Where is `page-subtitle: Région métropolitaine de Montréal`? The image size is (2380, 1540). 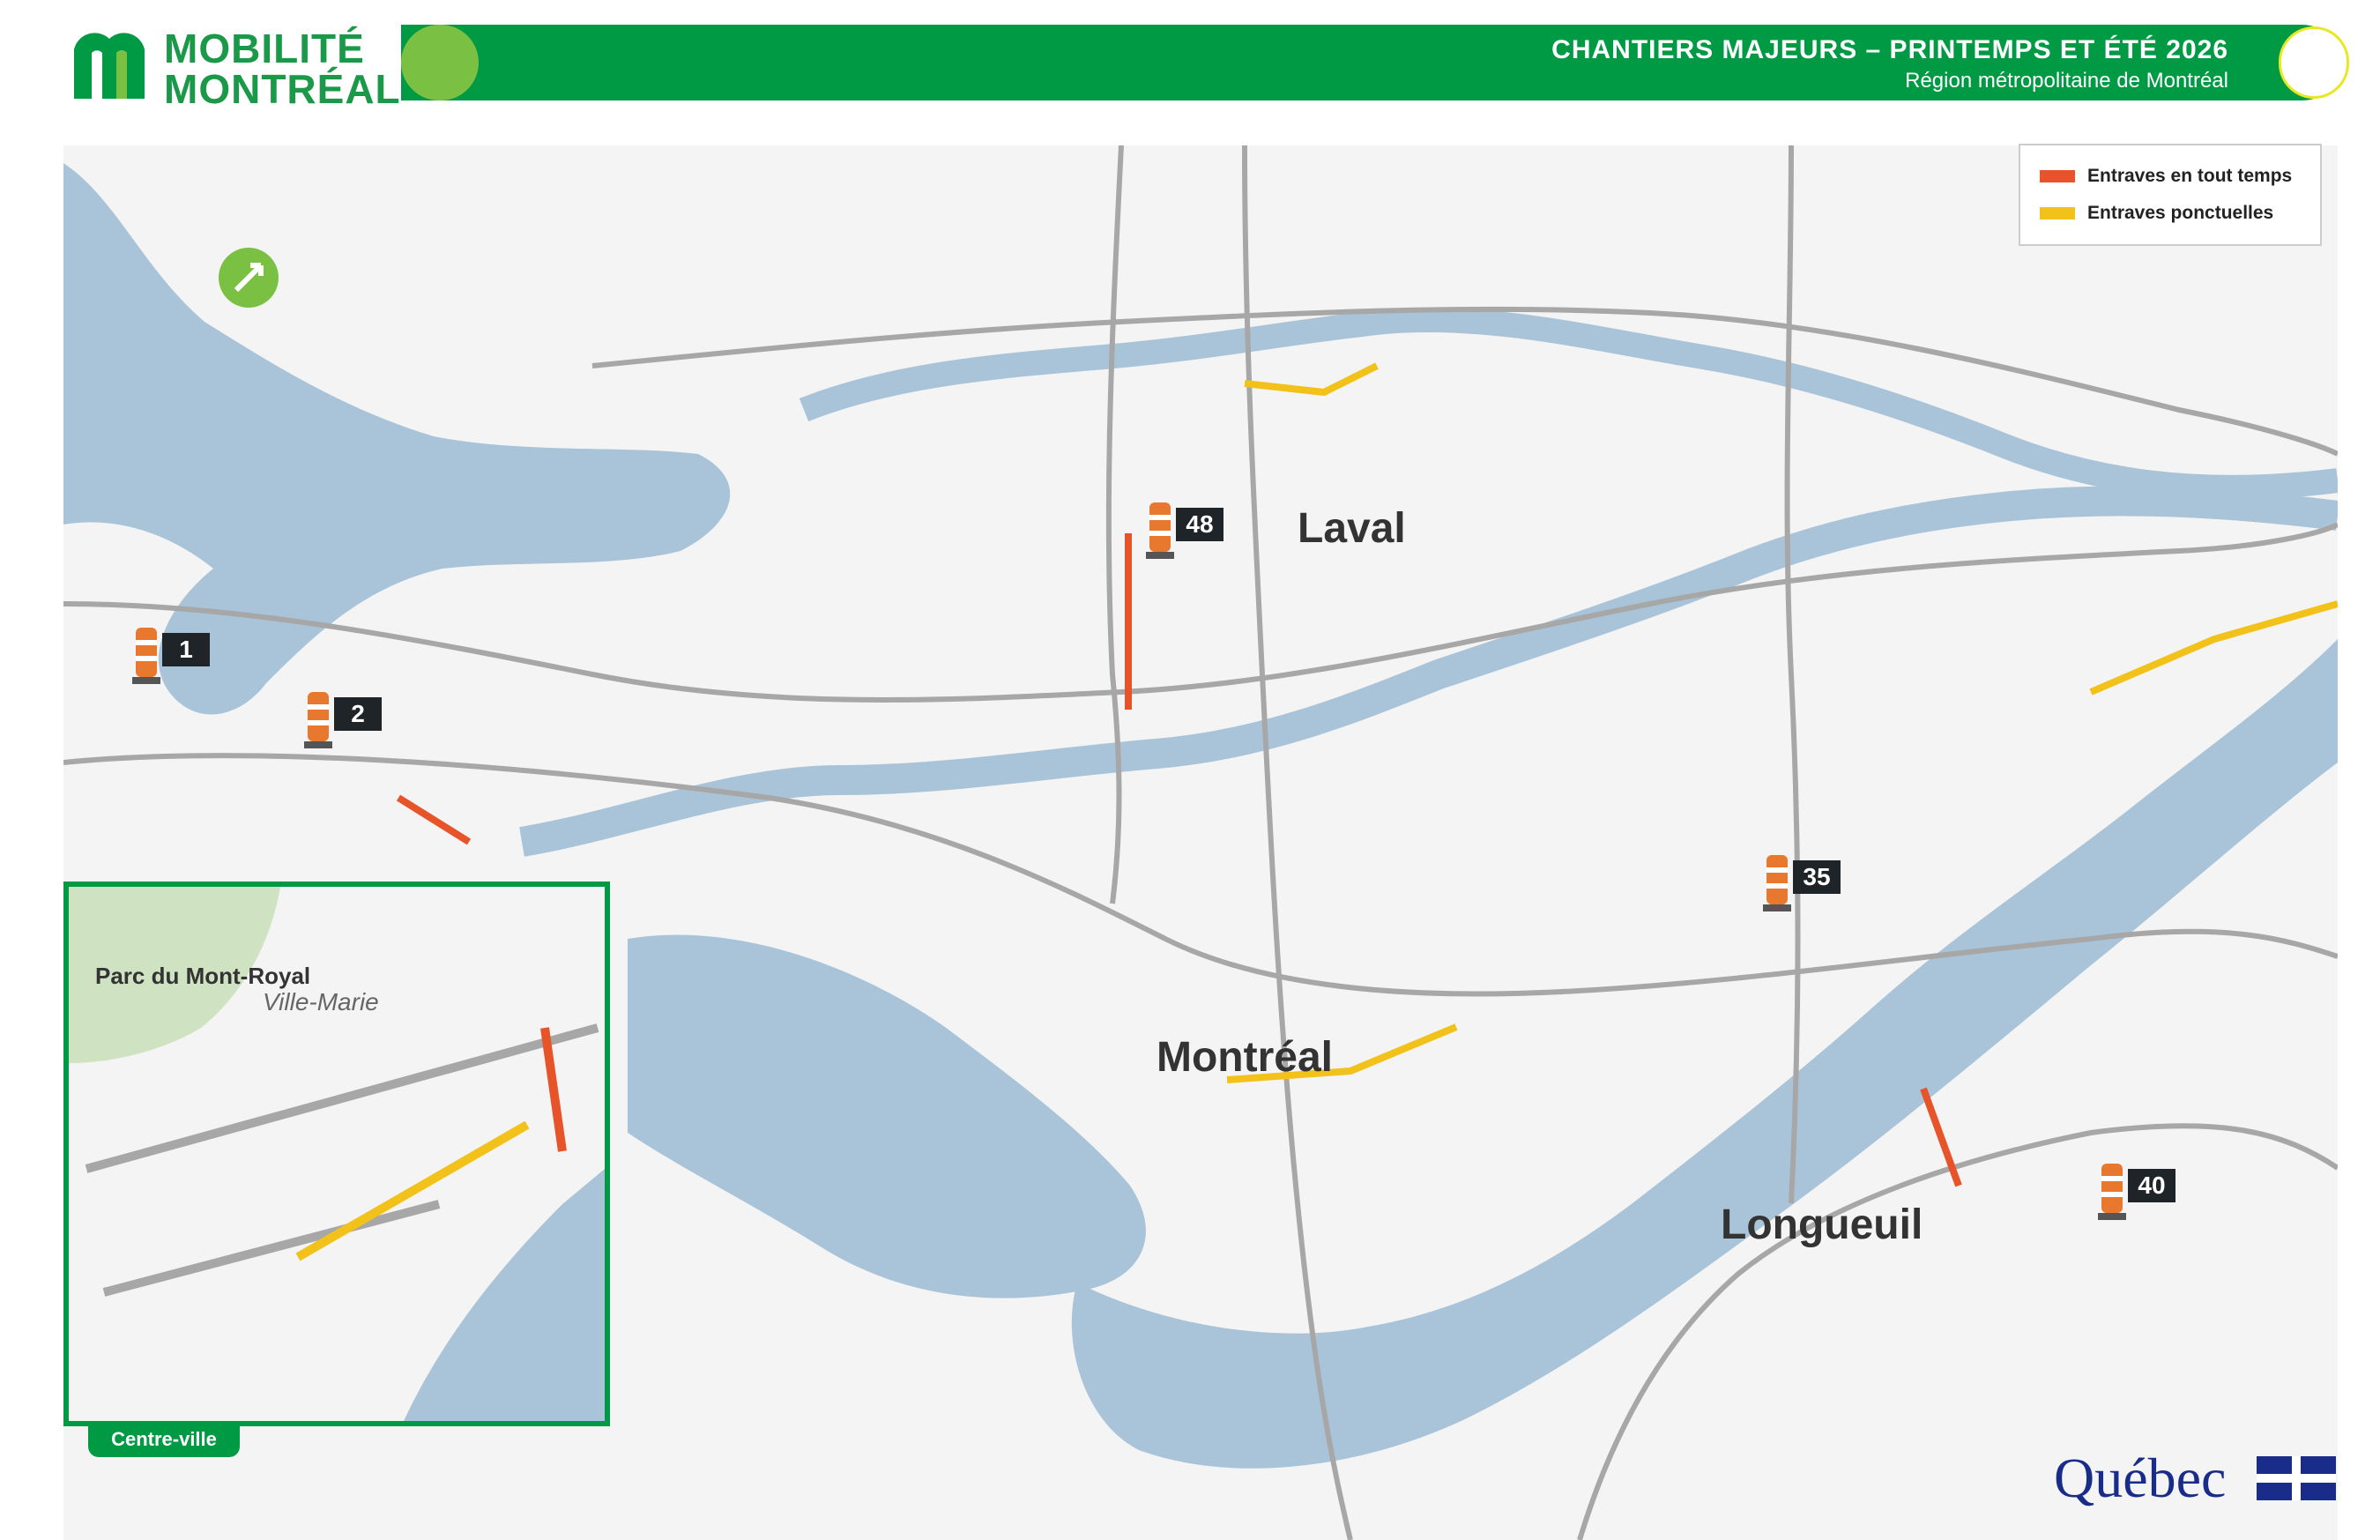 page-subtitle: Région métropolitaine de Montréal is located at coordinates (2066, 81).